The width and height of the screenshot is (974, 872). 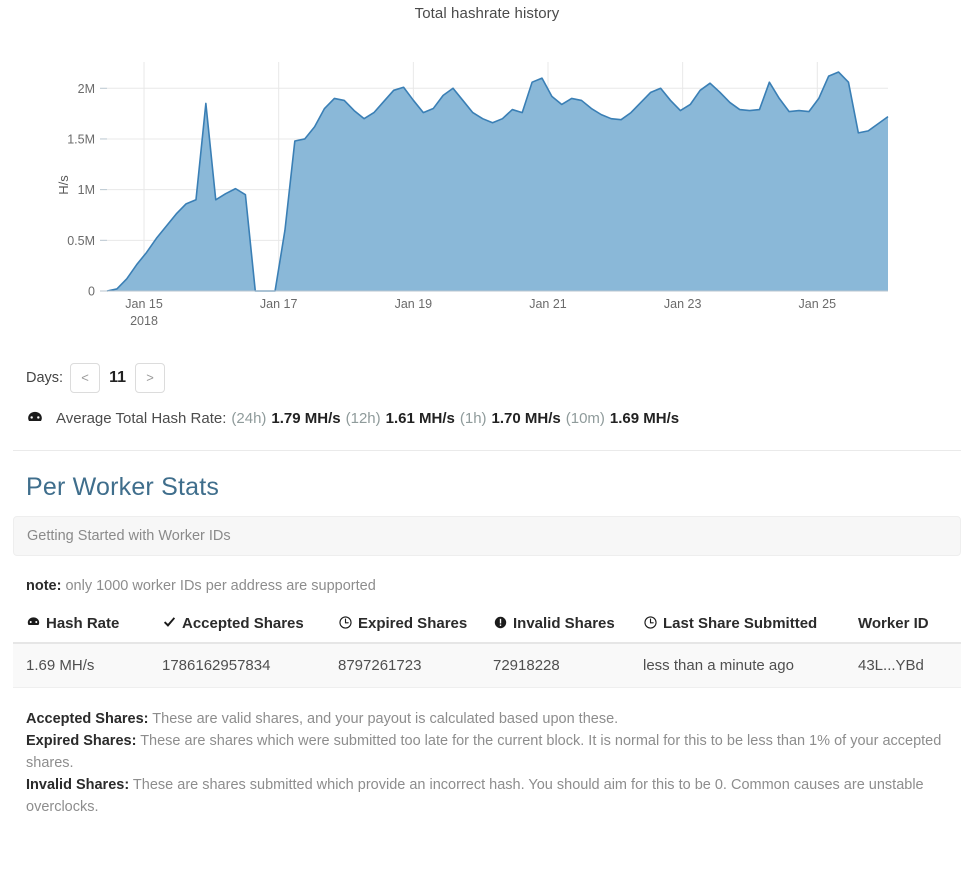 I want to click on explanation-term: Expired Shares:, so click(x=81, y=741).